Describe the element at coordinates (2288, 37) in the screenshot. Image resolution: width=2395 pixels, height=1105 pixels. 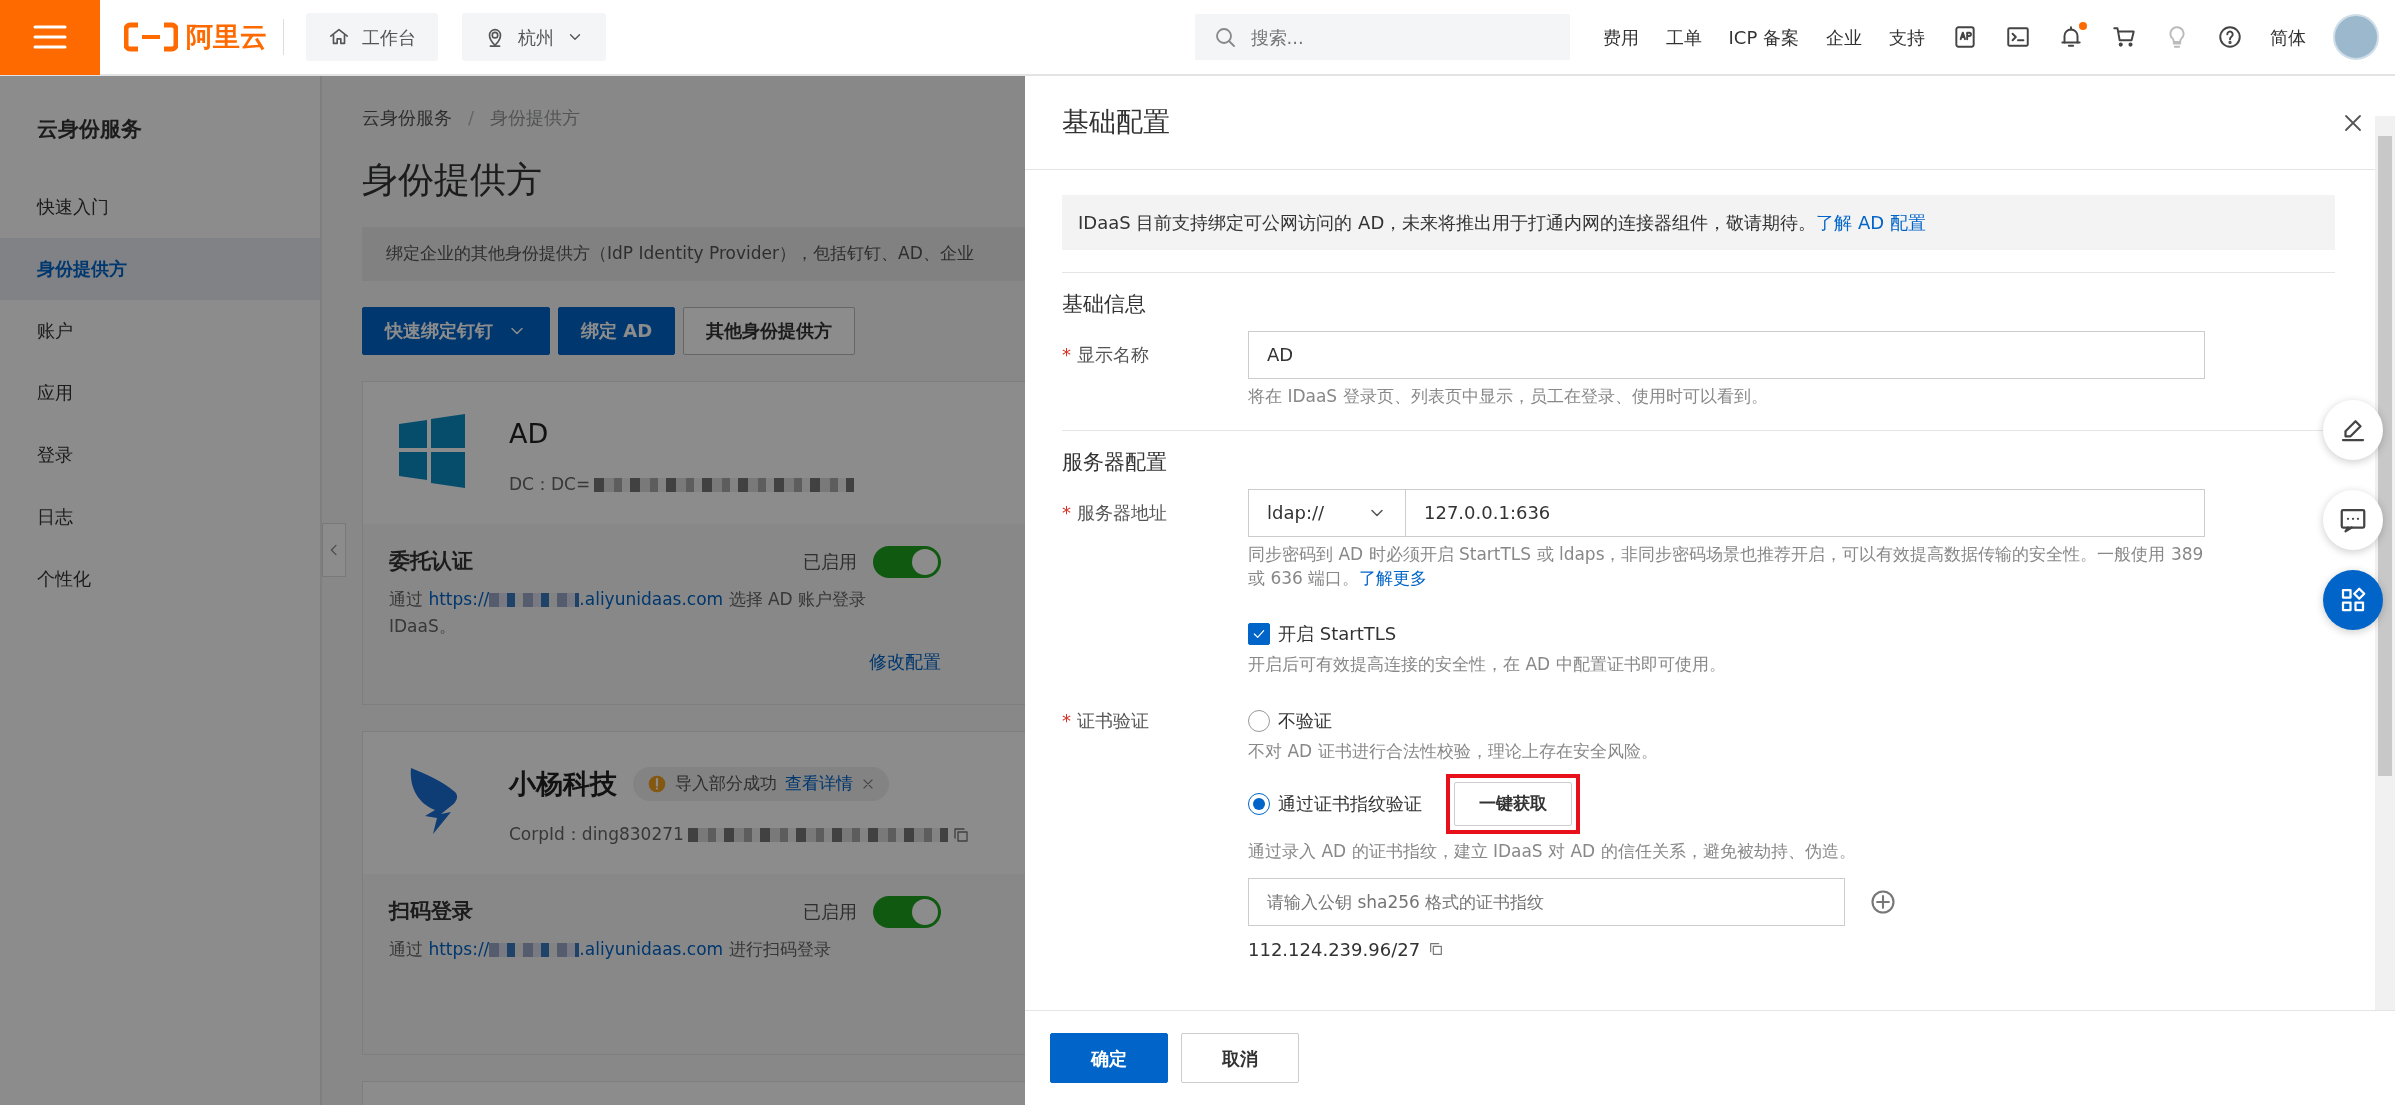
I see `language-link: 简体` at that location.